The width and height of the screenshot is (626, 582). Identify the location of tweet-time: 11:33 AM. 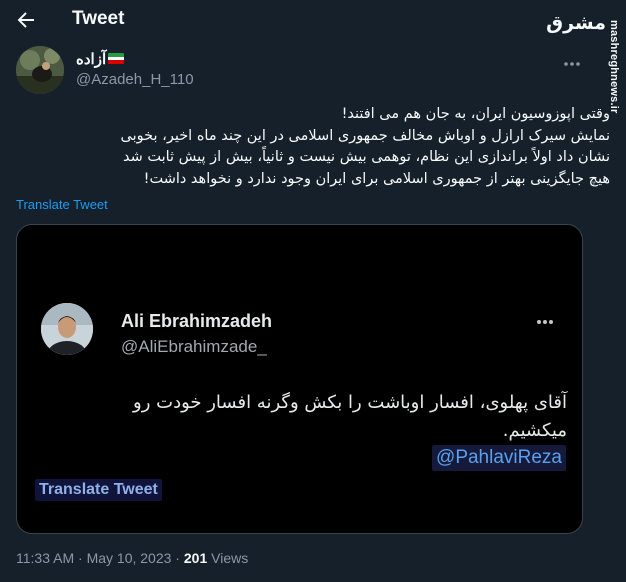
(45, 558).